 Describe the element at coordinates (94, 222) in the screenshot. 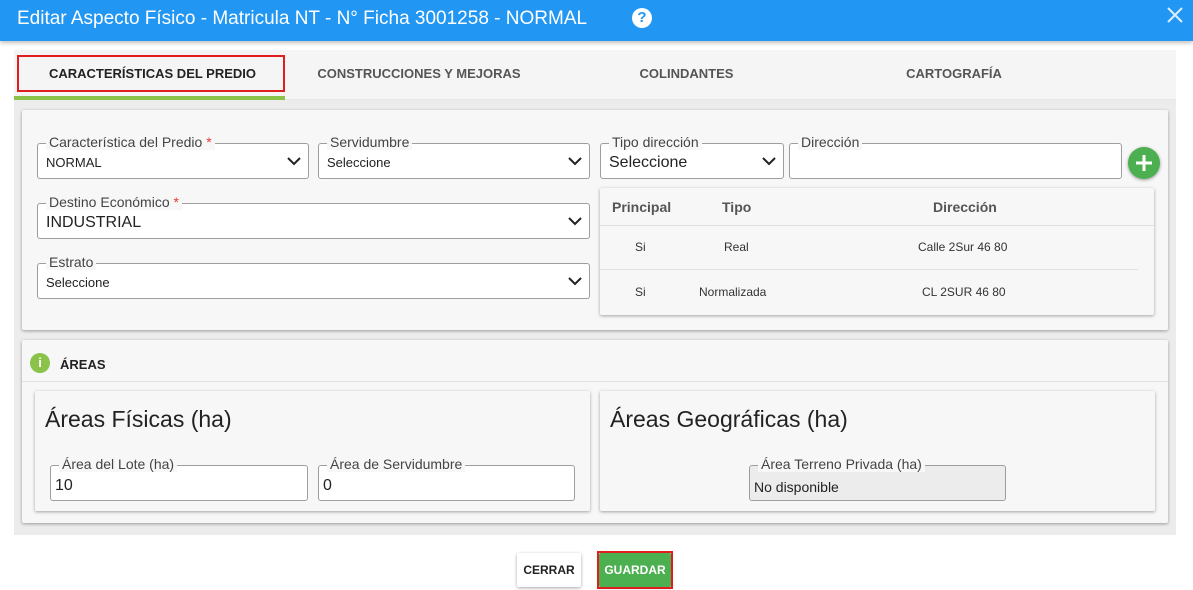

I see `destino-value: INDUSTRIAL` at that location.